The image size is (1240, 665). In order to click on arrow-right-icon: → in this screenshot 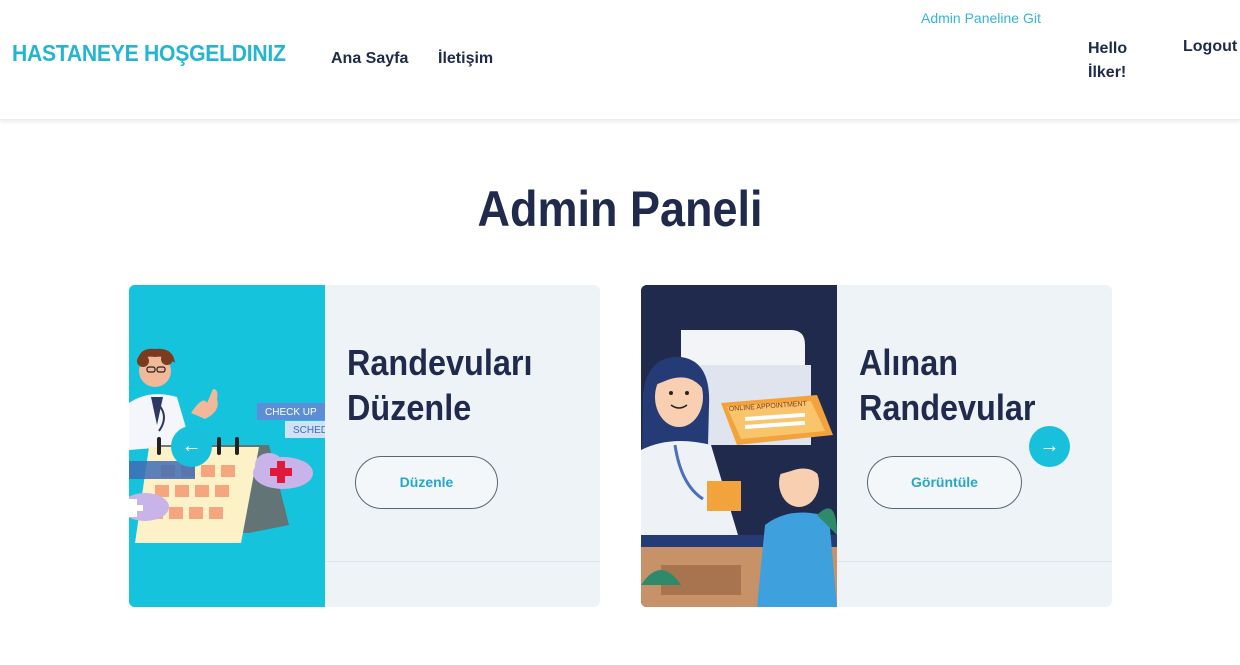, I will do `click(1049, 446)`.